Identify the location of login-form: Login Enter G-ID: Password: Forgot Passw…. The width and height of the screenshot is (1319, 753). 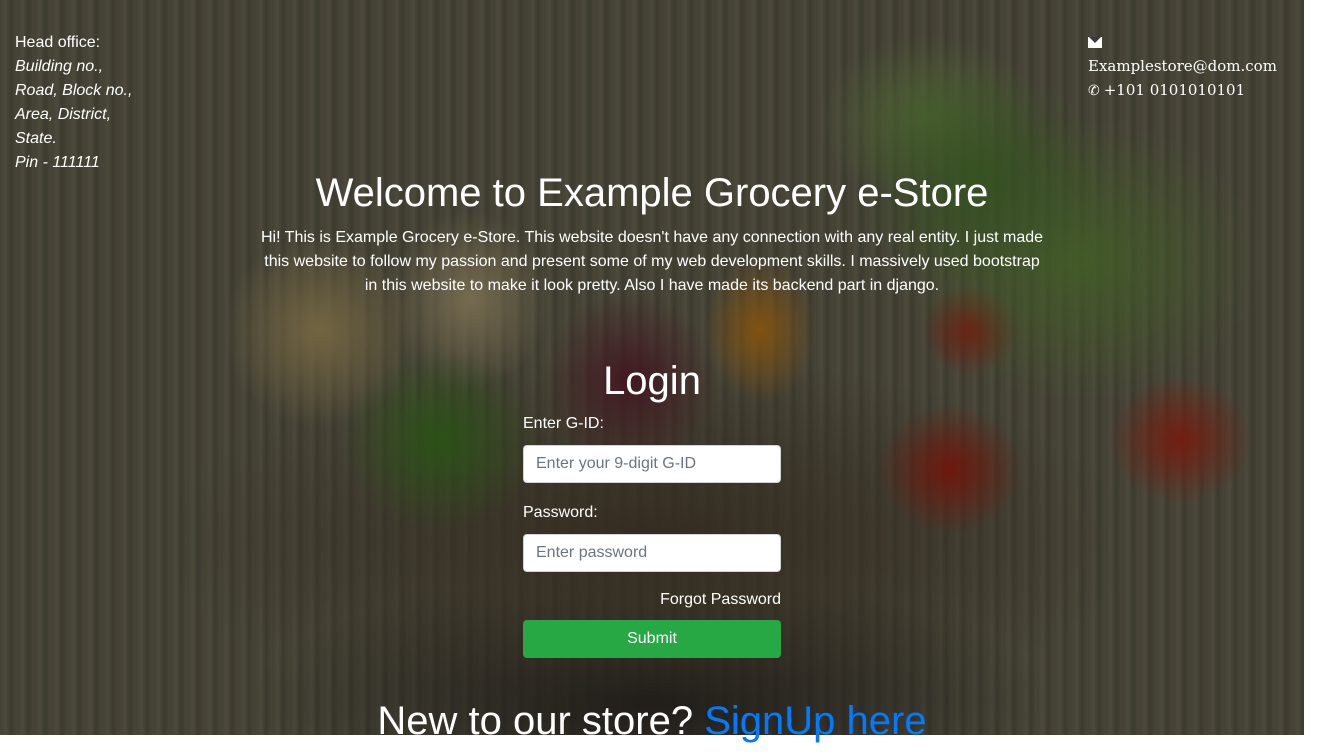
(652, 508).